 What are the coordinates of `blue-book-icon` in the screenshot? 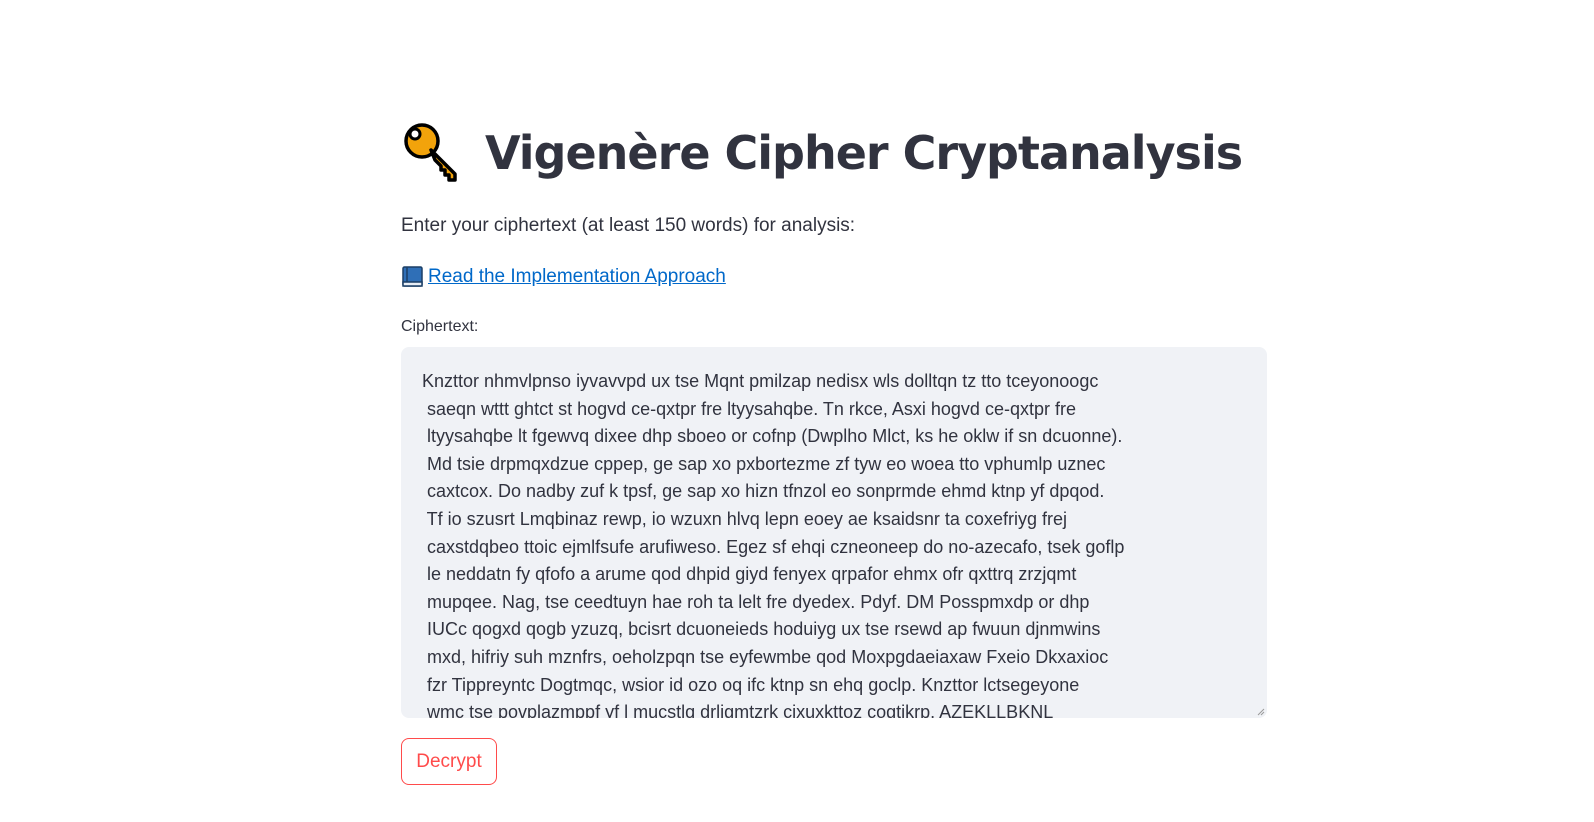 It's located at (412, 276).